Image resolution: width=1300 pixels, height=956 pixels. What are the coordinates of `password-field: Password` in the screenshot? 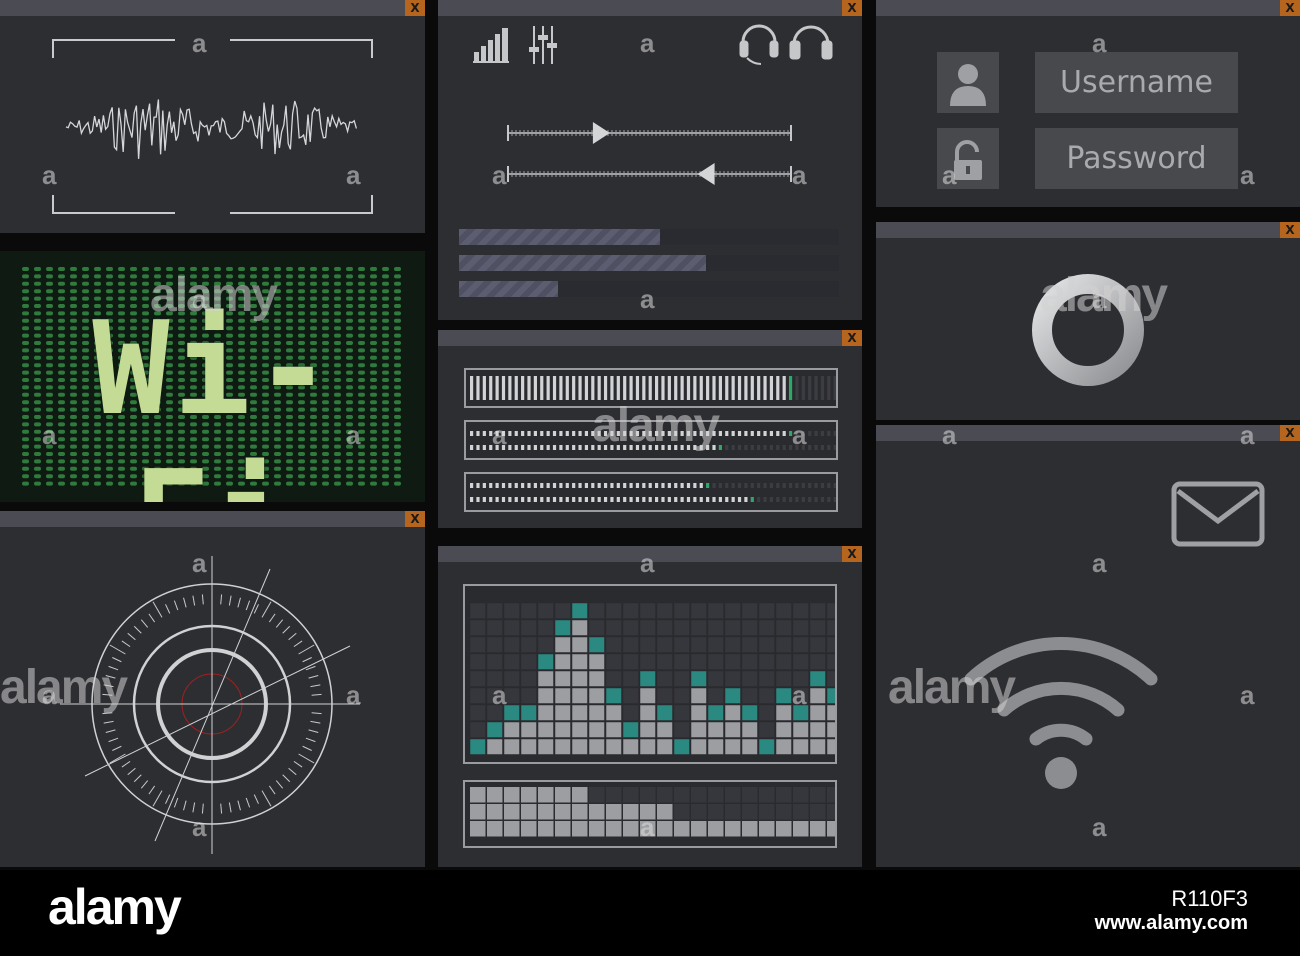 It's located at (1136, 158).